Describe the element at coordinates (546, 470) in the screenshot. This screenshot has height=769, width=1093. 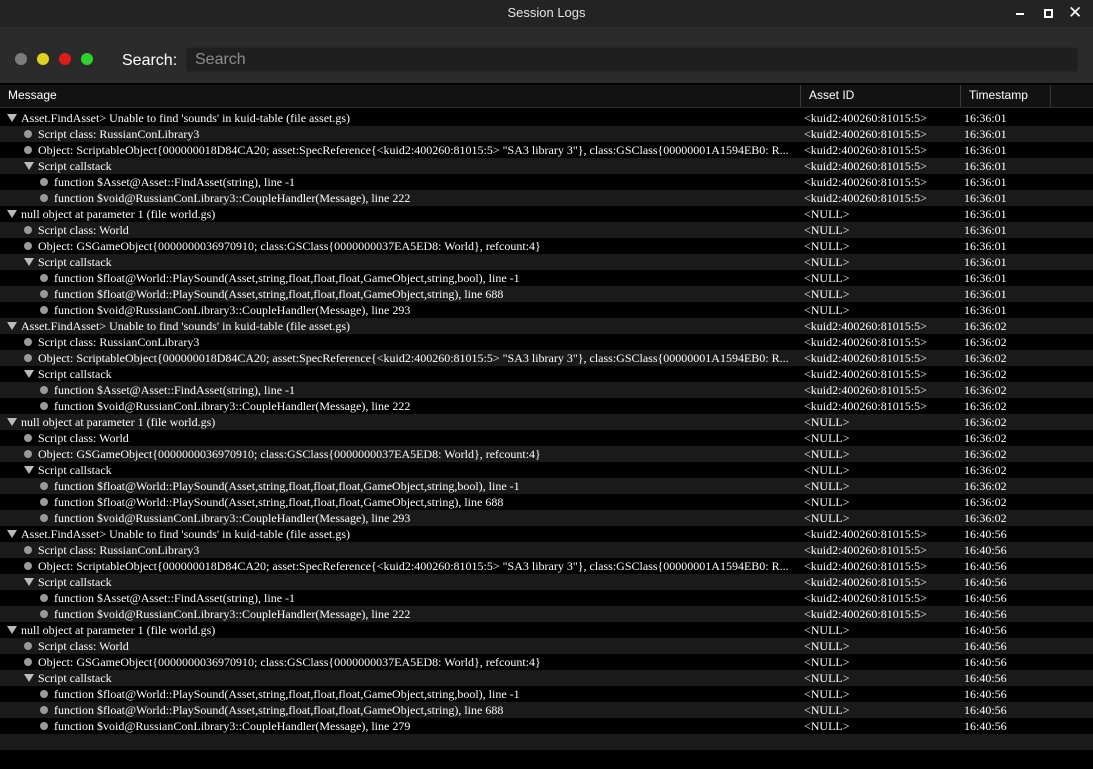
I see `log-row: Script callstack <NULL> 16:36:02` at that location.